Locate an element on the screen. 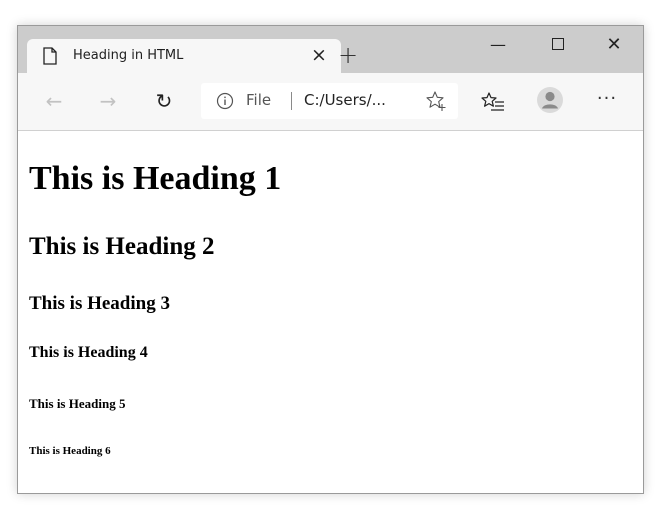 The height and width of the screenshot is (517, 663). refresh-button: ↻ is located at coordinates (164, 101).